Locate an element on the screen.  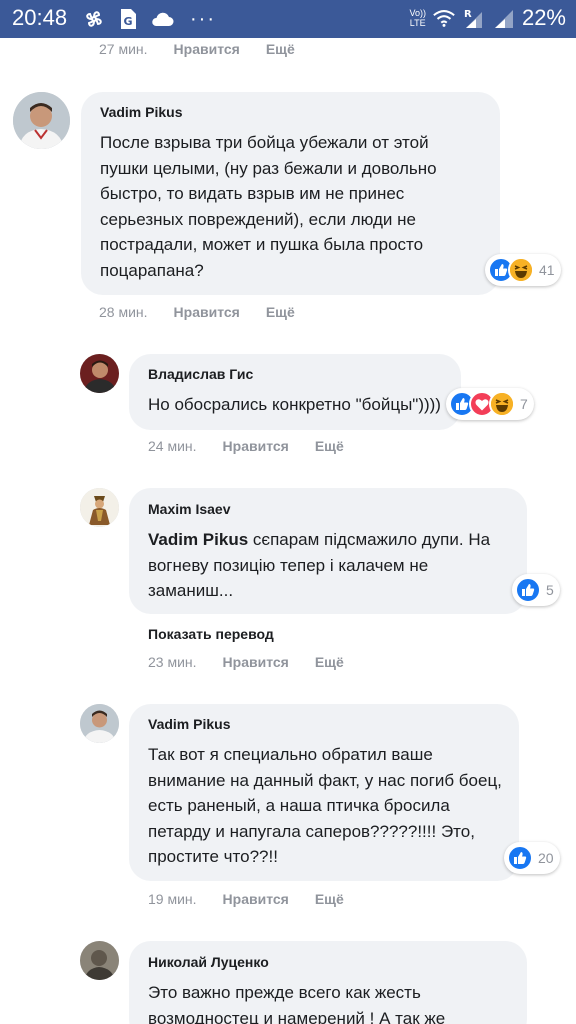
volte-top: Vo)) is located at coordinates (417, 13).